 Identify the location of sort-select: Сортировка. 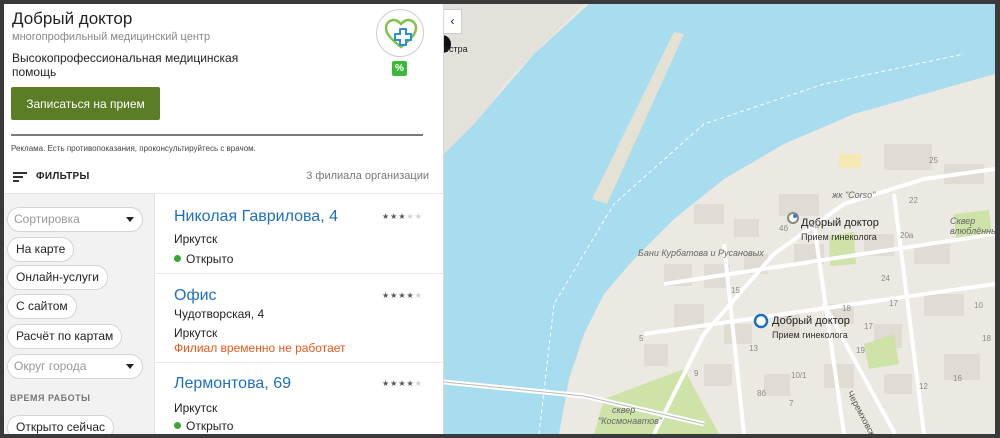
(75, 219).